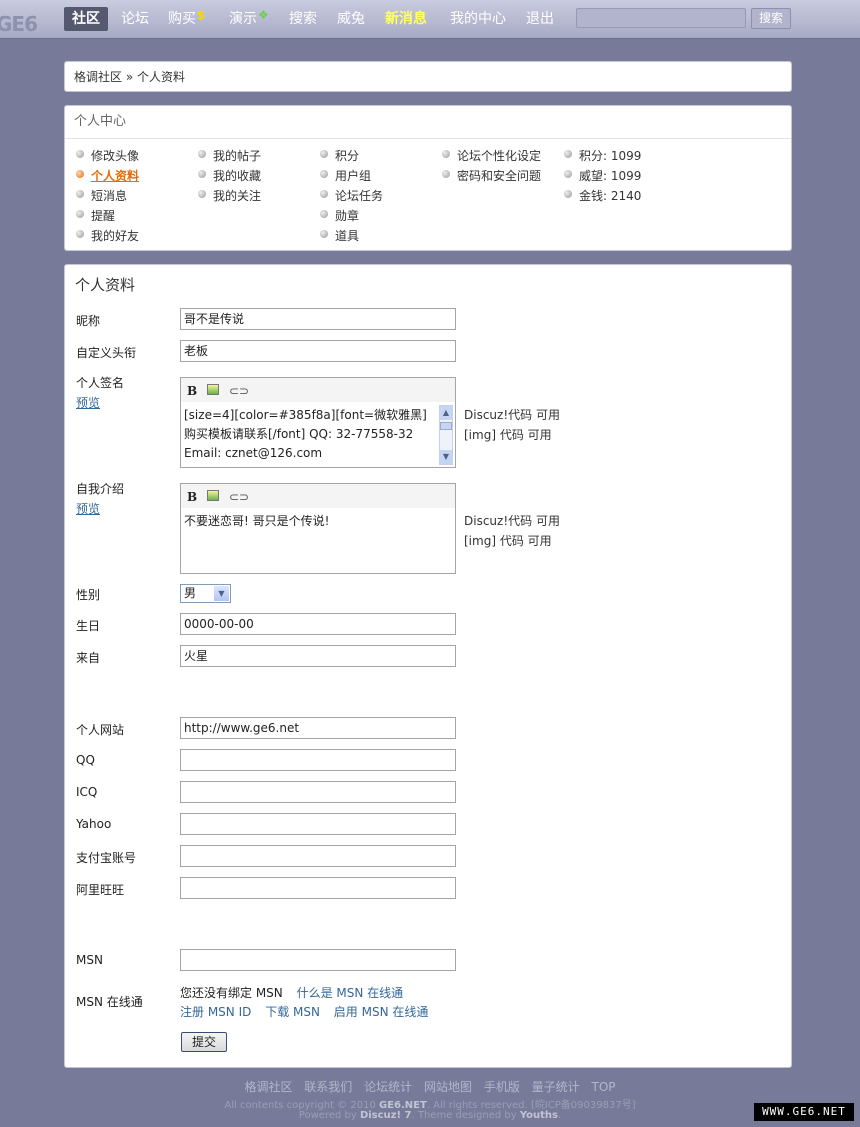 The width and height of the screenshot is (860, 1127). Describe the element at coordinates (107, 155) in the screenshot. I see `menu-change-avatar: 修改头像` at that location.